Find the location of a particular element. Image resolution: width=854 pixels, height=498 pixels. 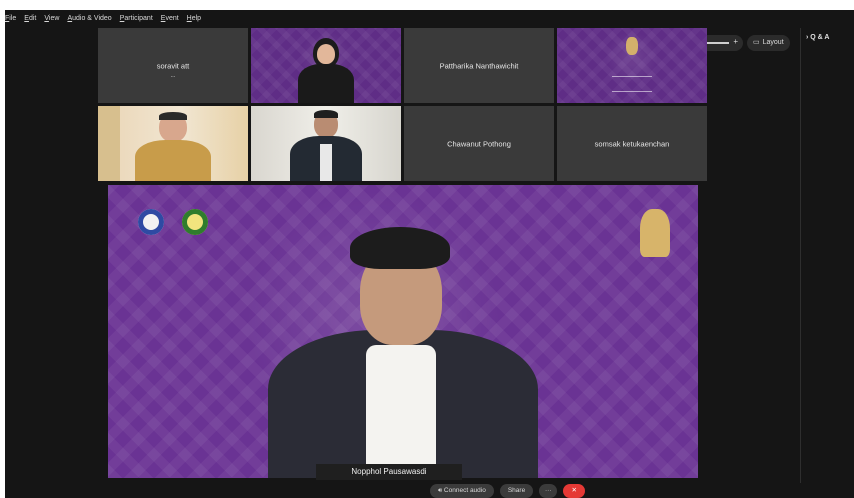

qa-panel-toggle: › Q & A is located at coordinates (817, 37).